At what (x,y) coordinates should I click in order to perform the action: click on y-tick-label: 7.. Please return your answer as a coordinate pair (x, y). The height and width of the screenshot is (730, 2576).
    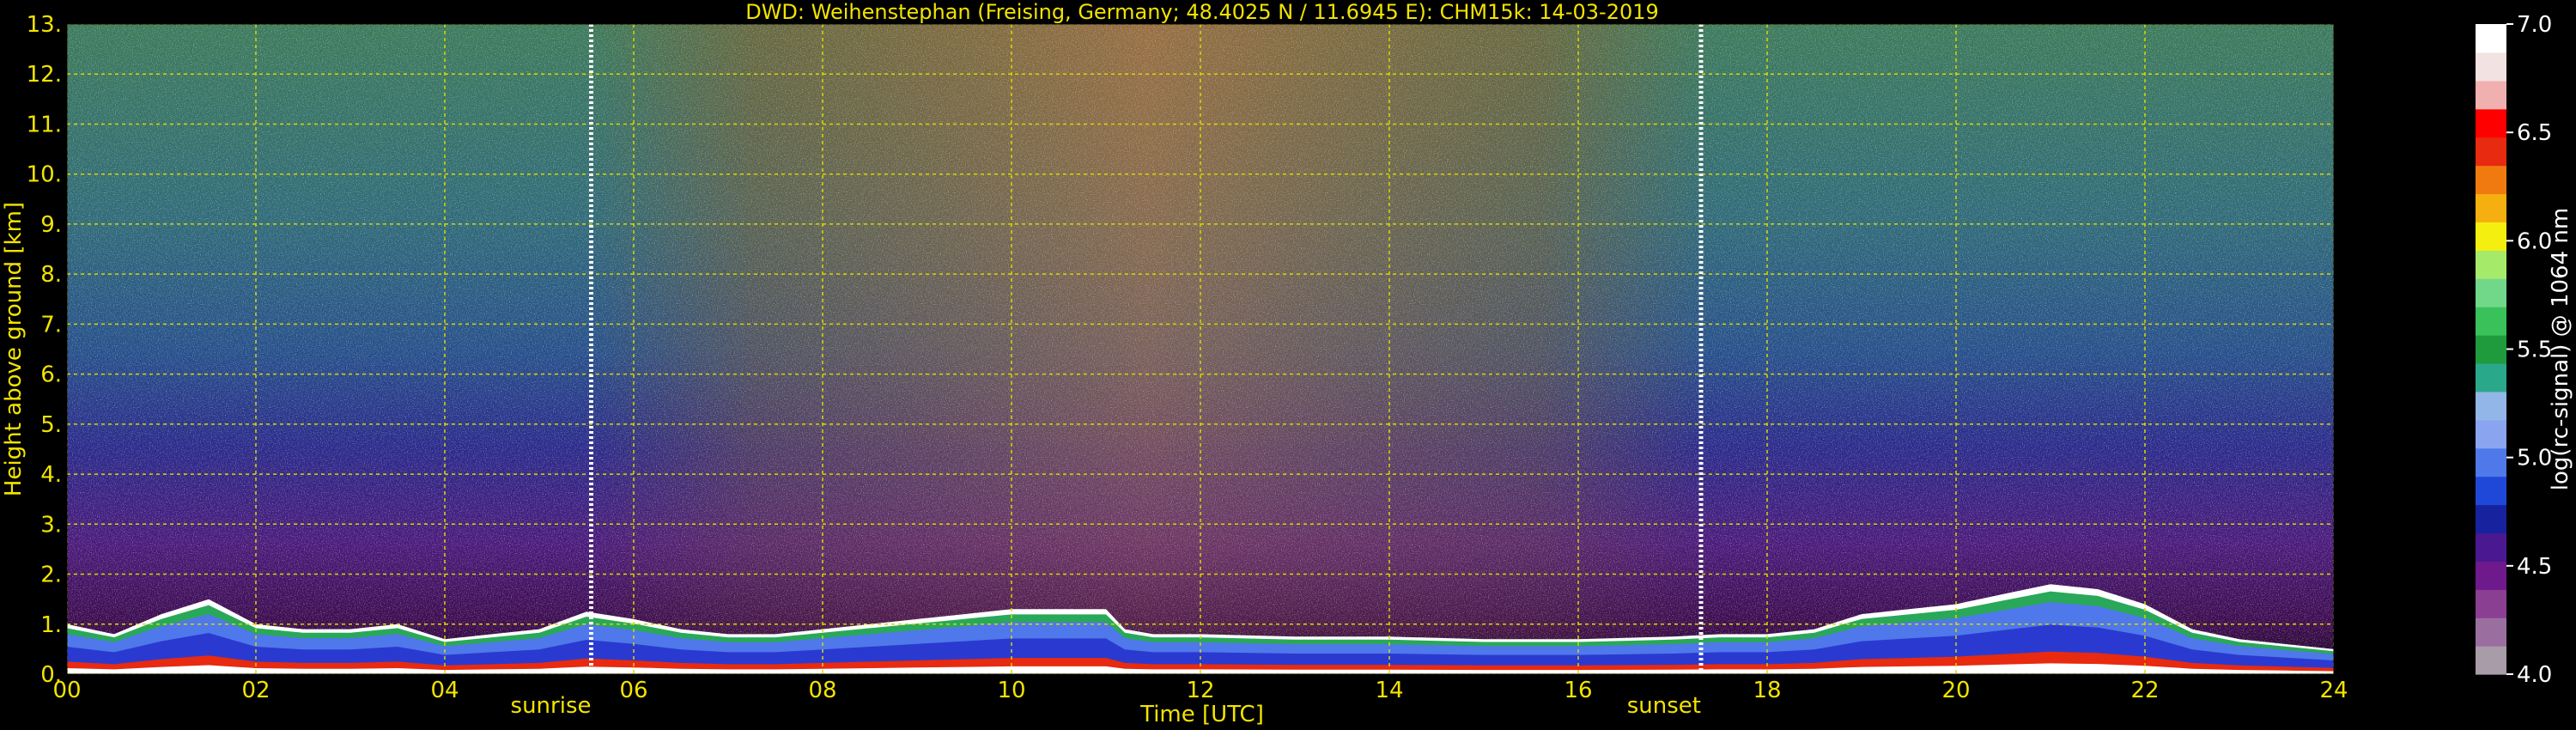
    Looking at the image, I should click on (51, 325).